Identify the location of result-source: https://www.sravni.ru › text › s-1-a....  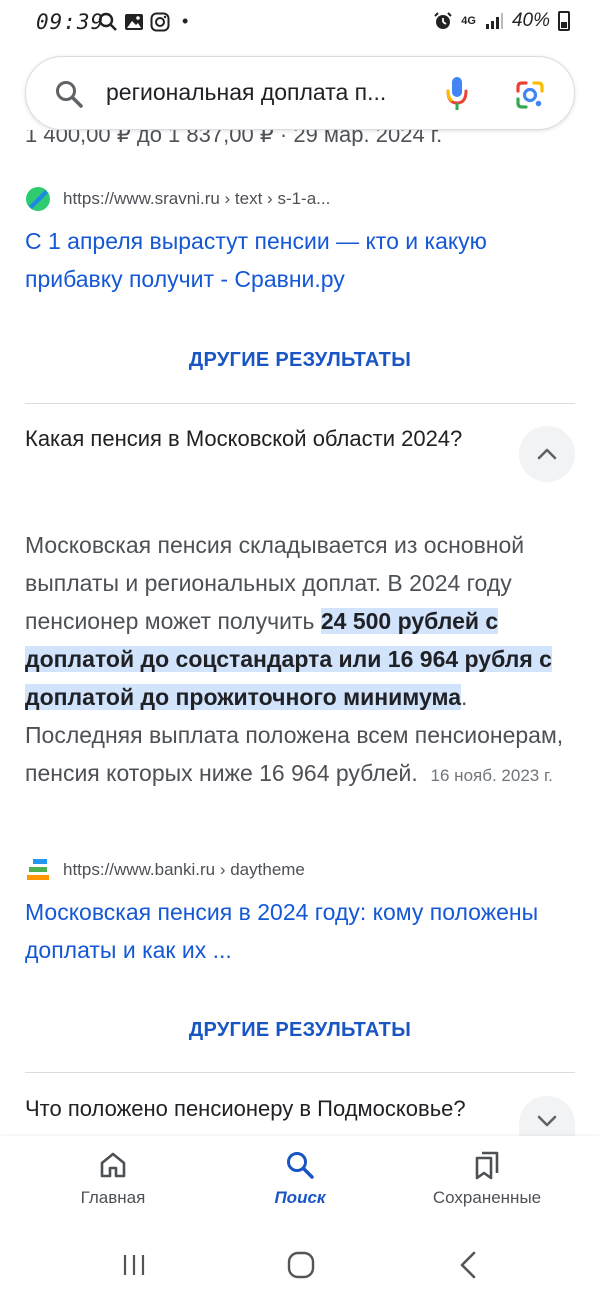
(177, 199).